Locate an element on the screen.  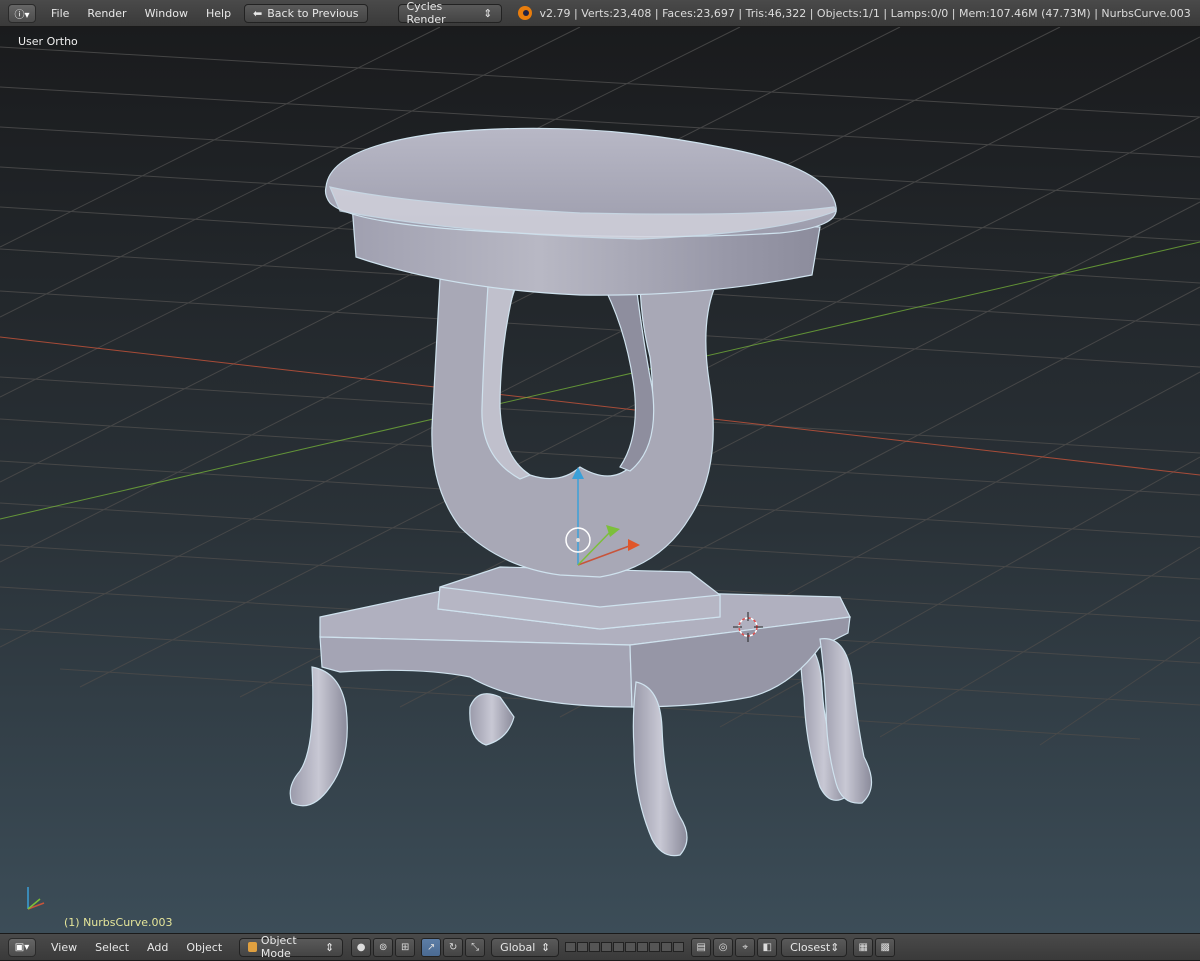
snap-toggle-button: ⌖ is located at coordinates (745, 947).